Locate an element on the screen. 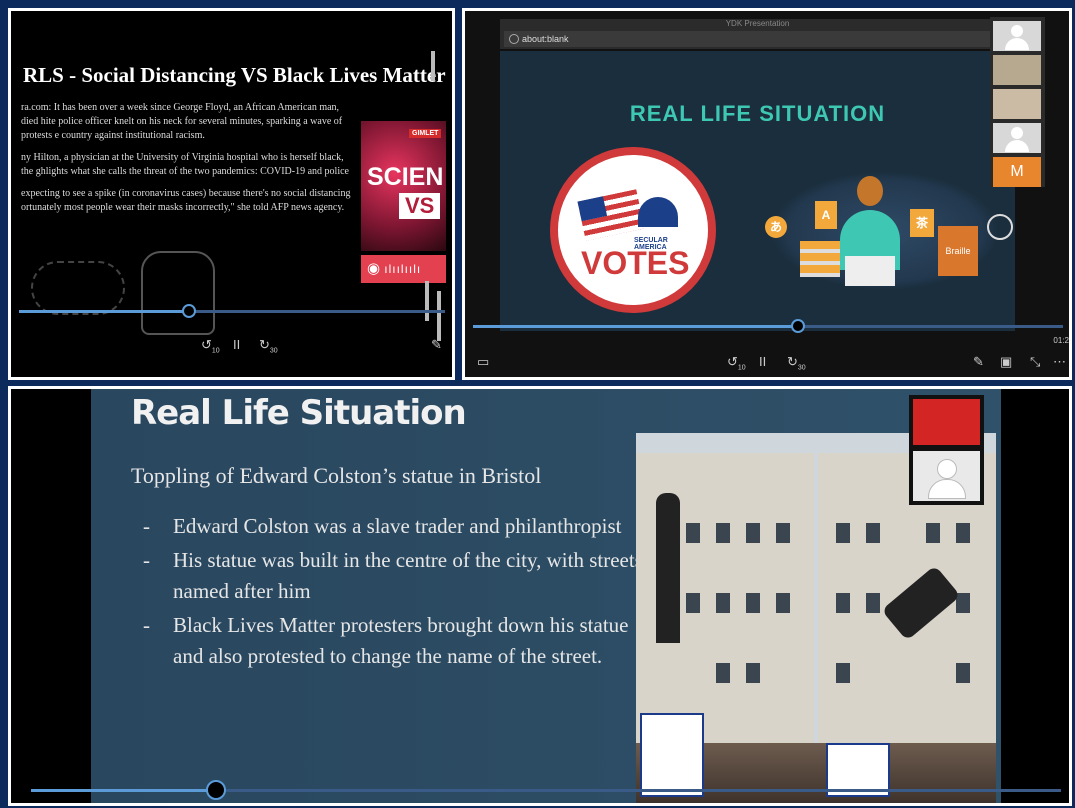 This screenshot has width=1075, height=808. participant-sidebar: M is located at coordinates (1017, 102).